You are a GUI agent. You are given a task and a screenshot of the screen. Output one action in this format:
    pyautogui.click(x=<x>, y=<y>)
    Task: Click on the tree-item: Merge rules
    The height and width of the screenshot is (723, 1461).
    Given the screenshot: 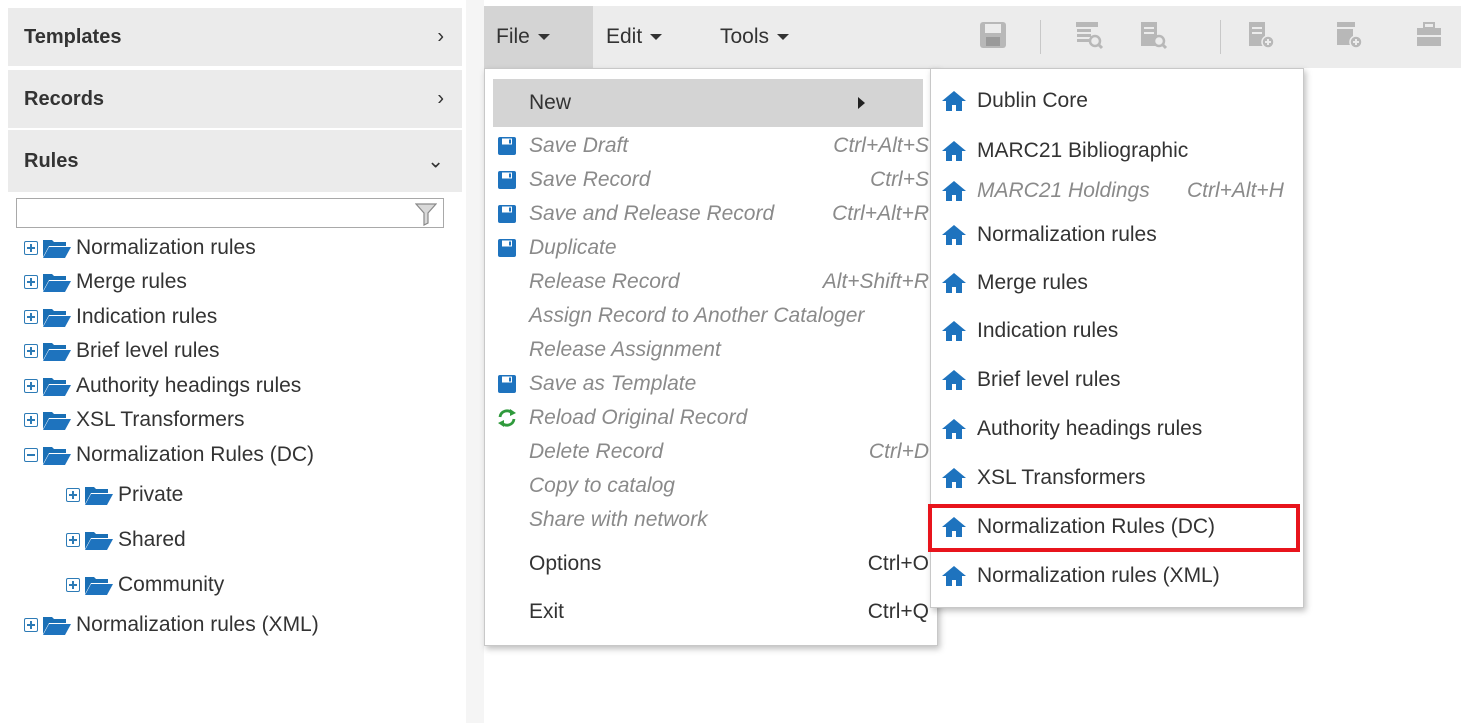 What is the action you would take?
    pyautogui.click(x=105, y=282)
    